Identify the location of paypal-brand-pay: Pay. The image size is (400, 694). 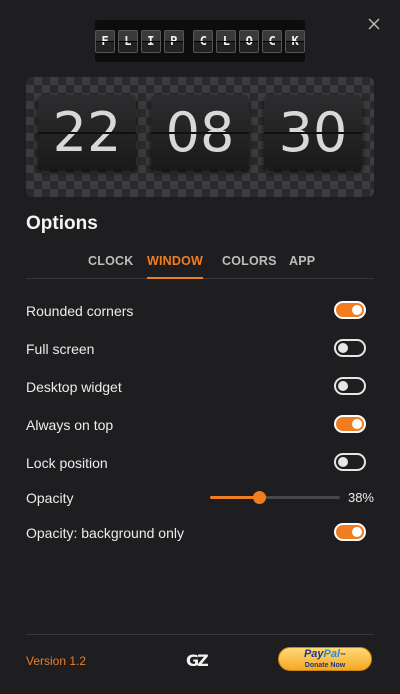
(313, 653).